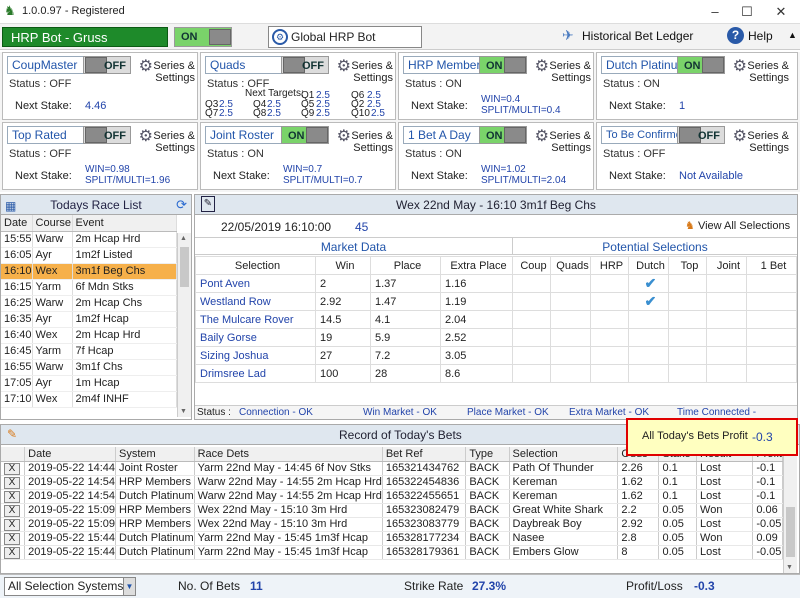 This screenshot has width=800, height=598. What do you see at coordinates (515, 65) in the screenshot?
I see `toggle-knob` at bounding box center [515, 65].